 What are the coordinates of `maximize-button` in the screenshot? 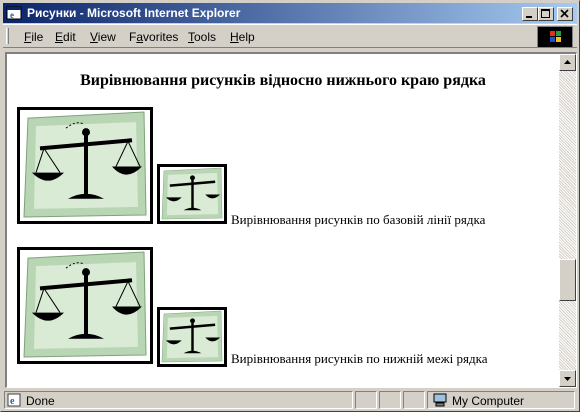 It's located at (546, 14).